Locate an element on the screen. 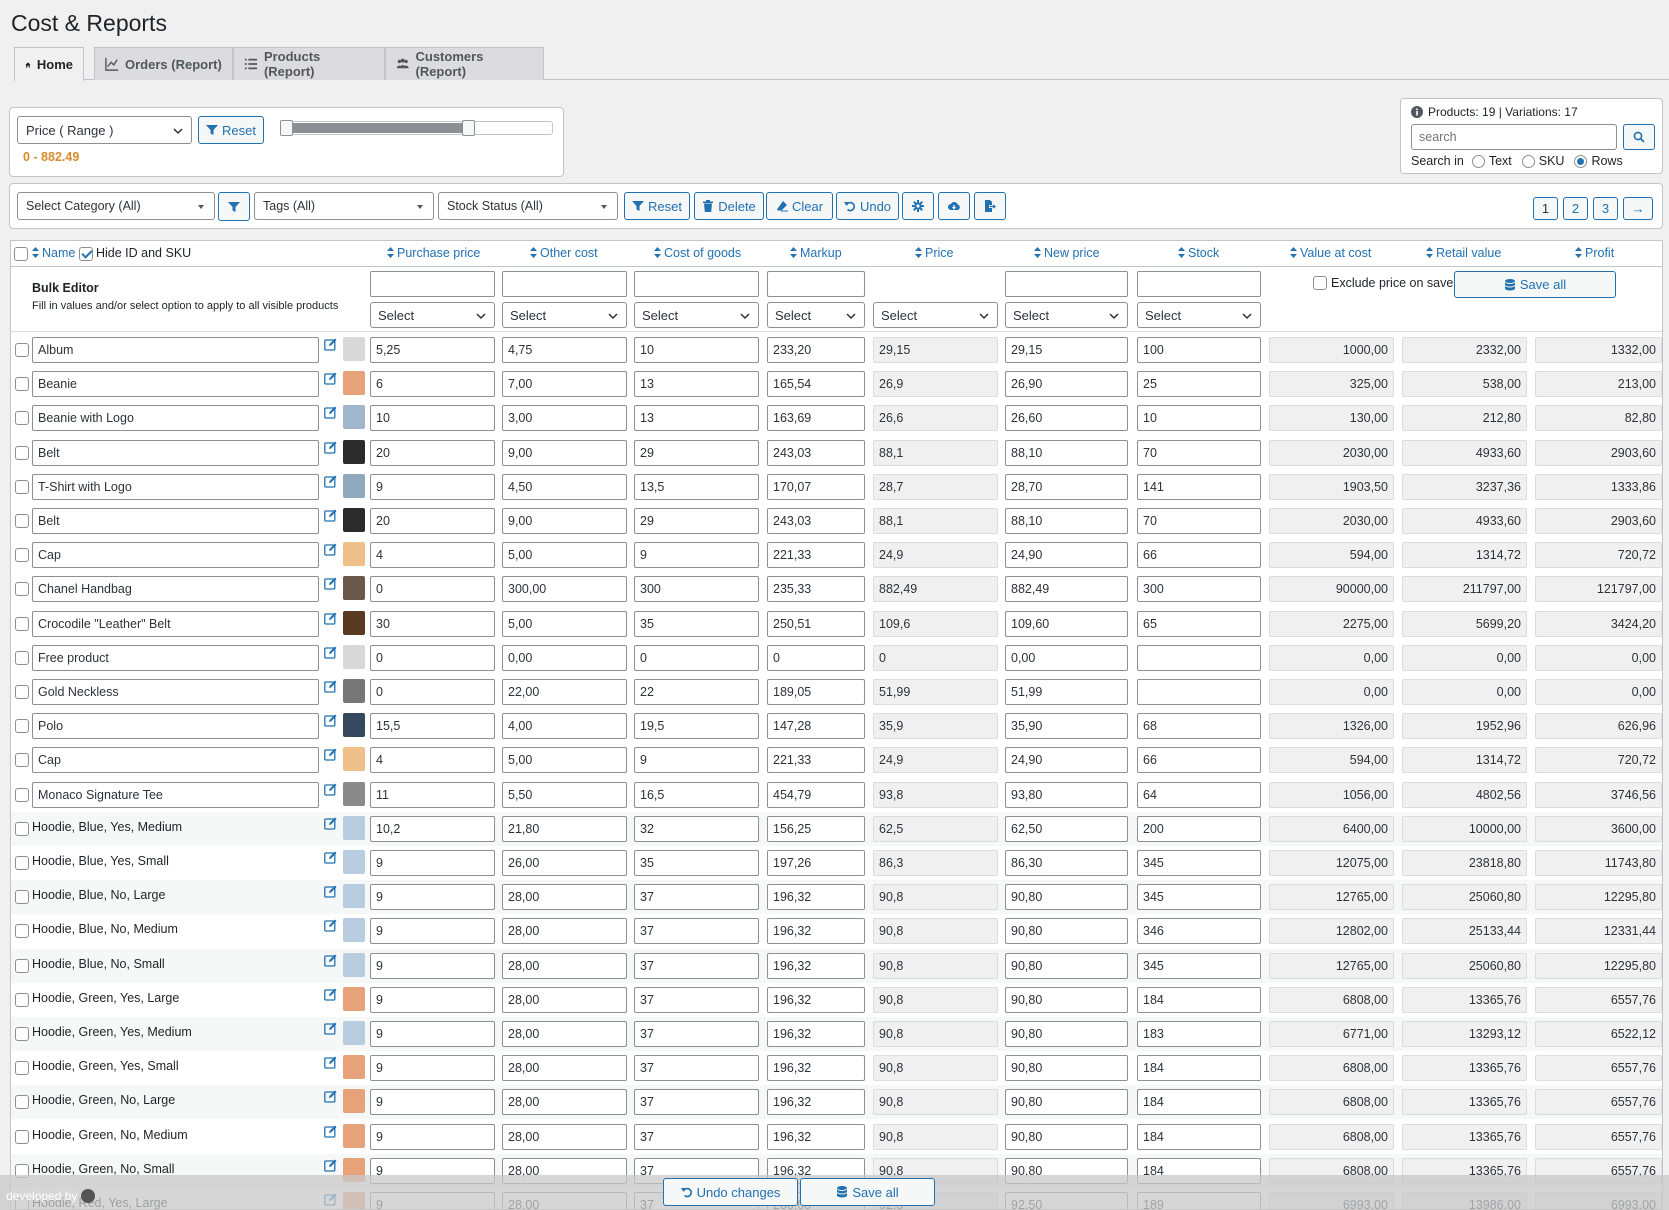 This screenshot has width=1669, height=1210. stock-input: 10 is located at coordinates (1199, 418).